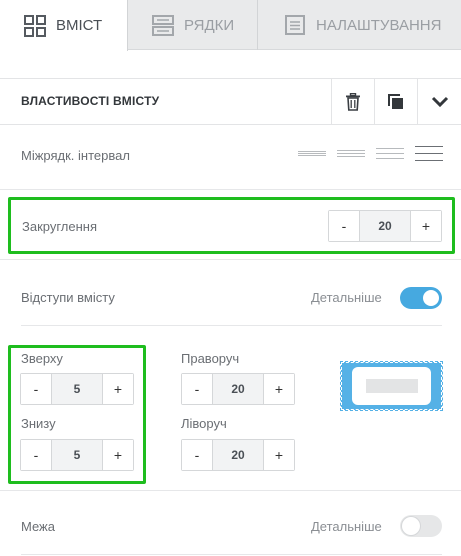  Describe the element at coordinates (204, 423) in the screenshot. I see `padding-left-label: Ліворуч` at that location.